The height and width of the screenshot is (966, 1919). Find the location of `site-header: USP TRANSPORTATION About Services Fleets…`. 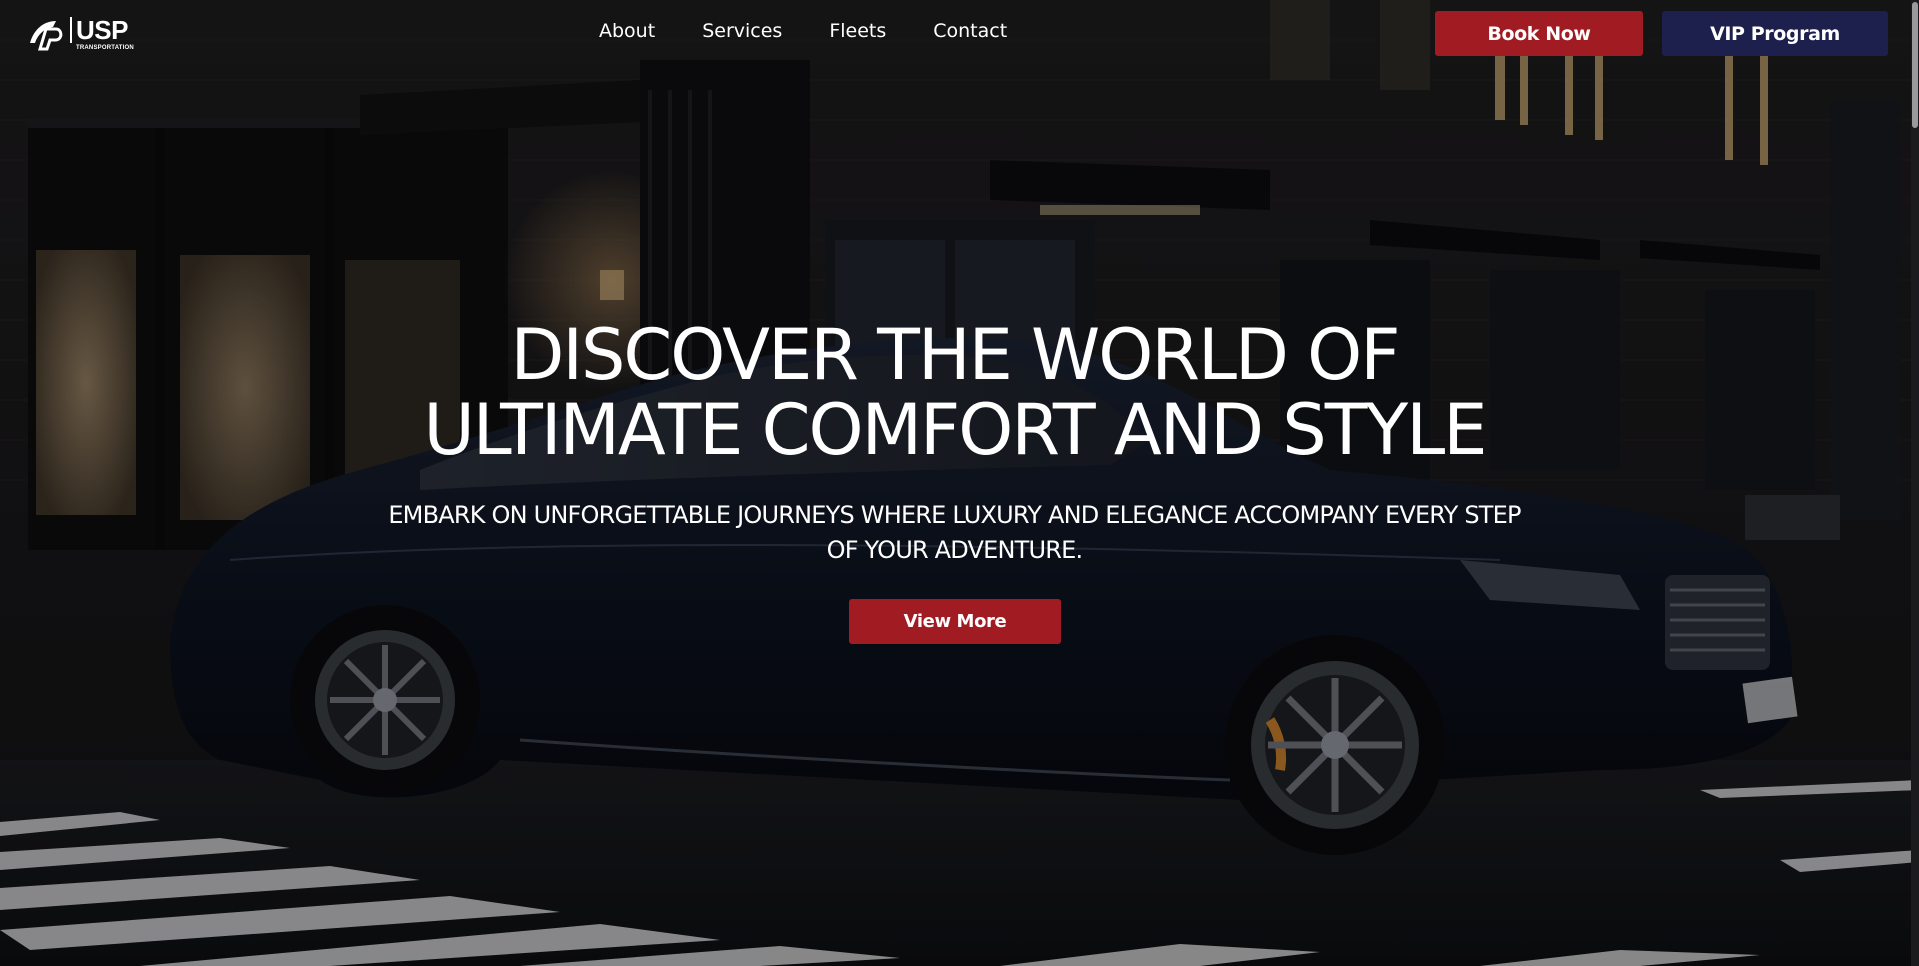

site-header: USP TRANSPORTATION About Services Fleets… is located at coordinates (959, 34).